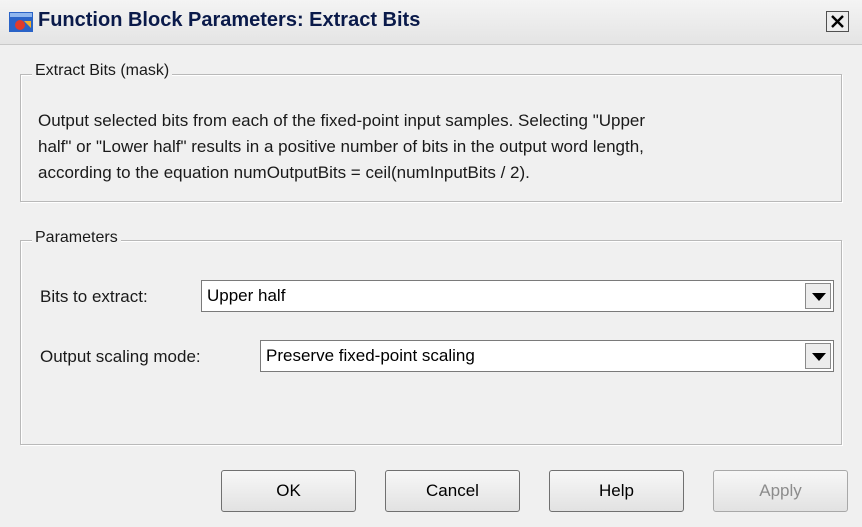 Image resolution: width=862 pixels, height=527 pixels. I want to click on mask-group-legend: Extract Bits (mask), so click(102, 71).